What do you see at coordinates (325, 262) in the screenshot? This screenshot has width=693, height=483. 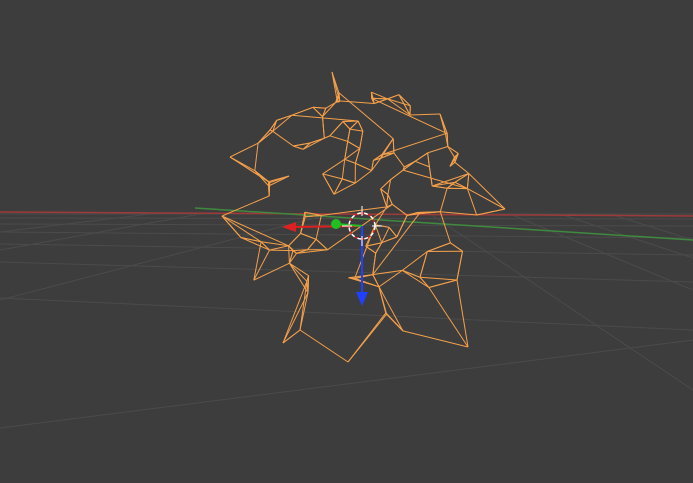 I see `transform-gizmo` at bounding box center [325, 262].